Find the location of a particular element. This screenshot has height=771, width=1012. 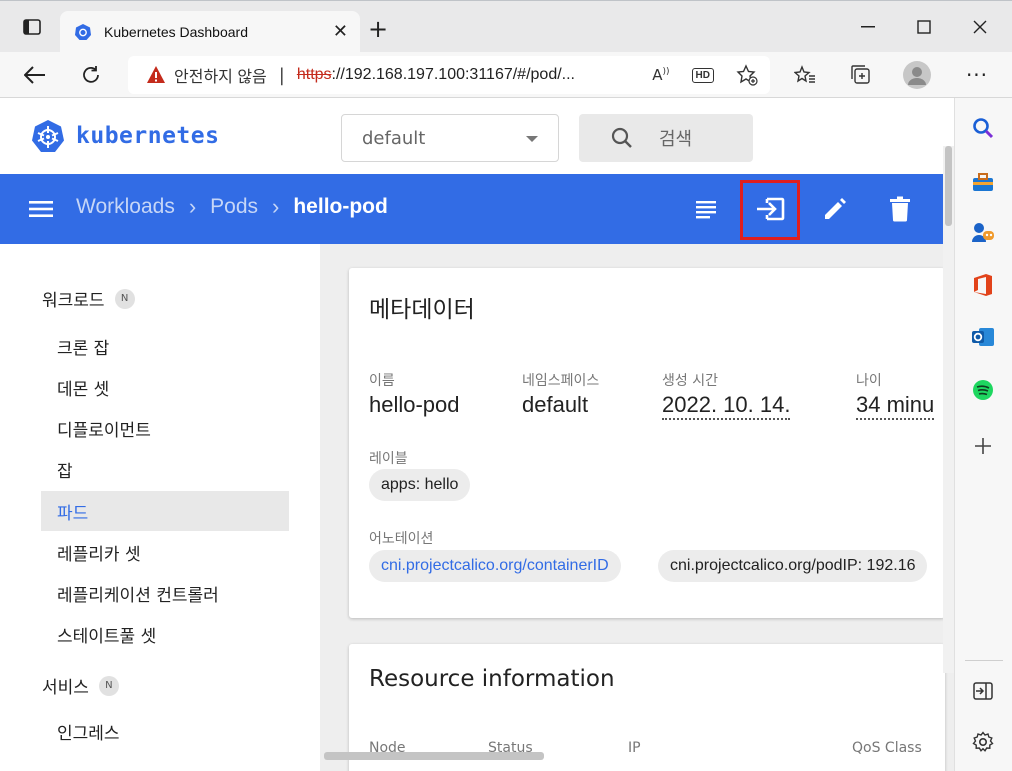

created-value: 2022. 10. 14. is located at coordinates (726, 406).